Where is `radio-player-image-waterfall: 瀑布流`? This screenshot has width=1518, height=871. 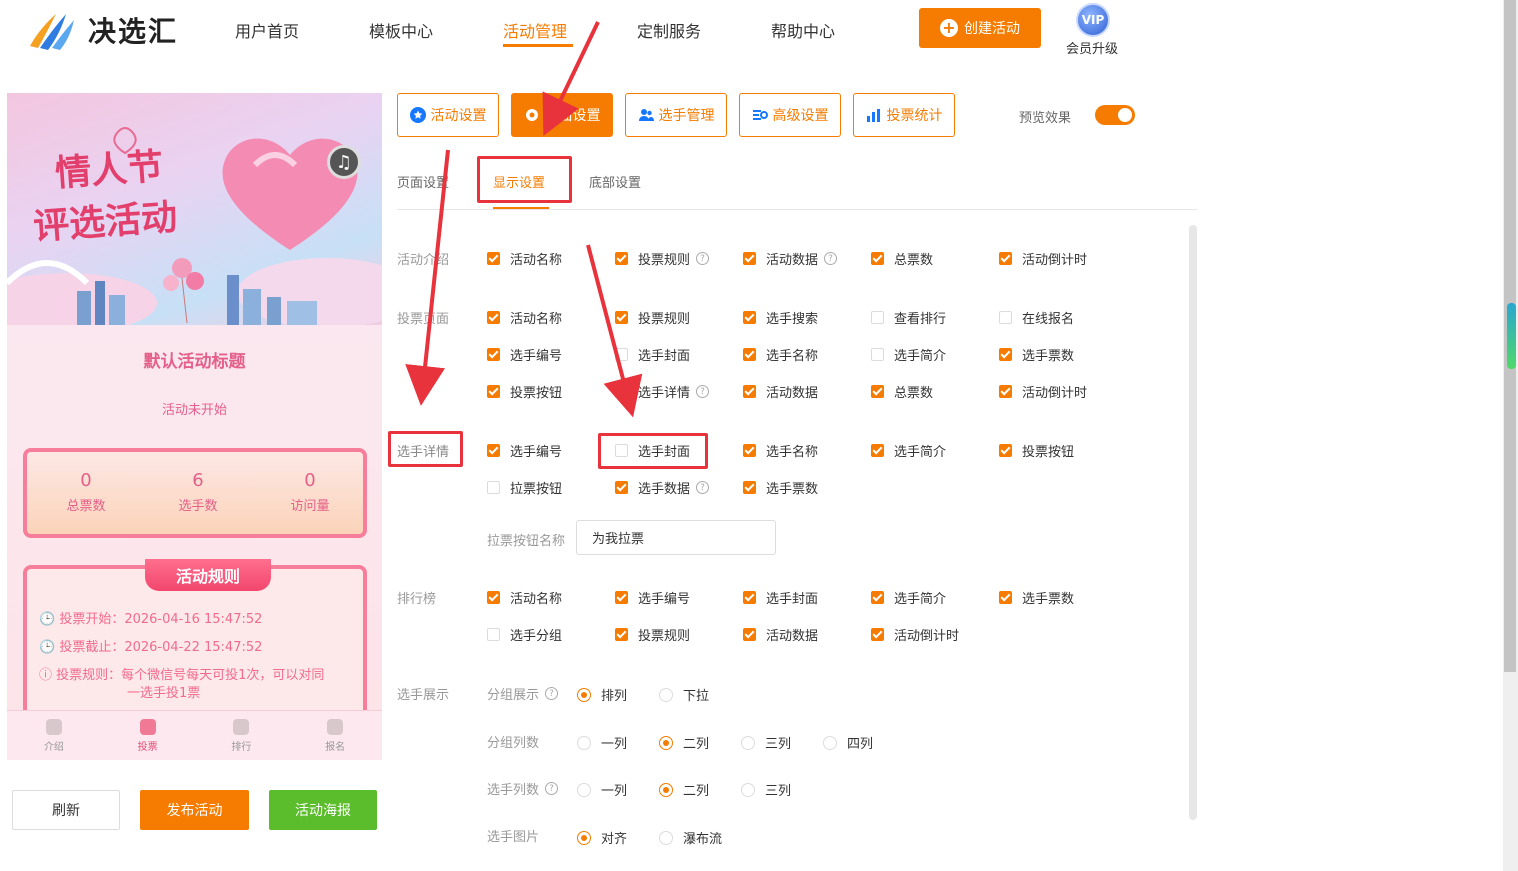
radio-player-image-waterfall: 瀑布流 is located at coordinates (690, 837).